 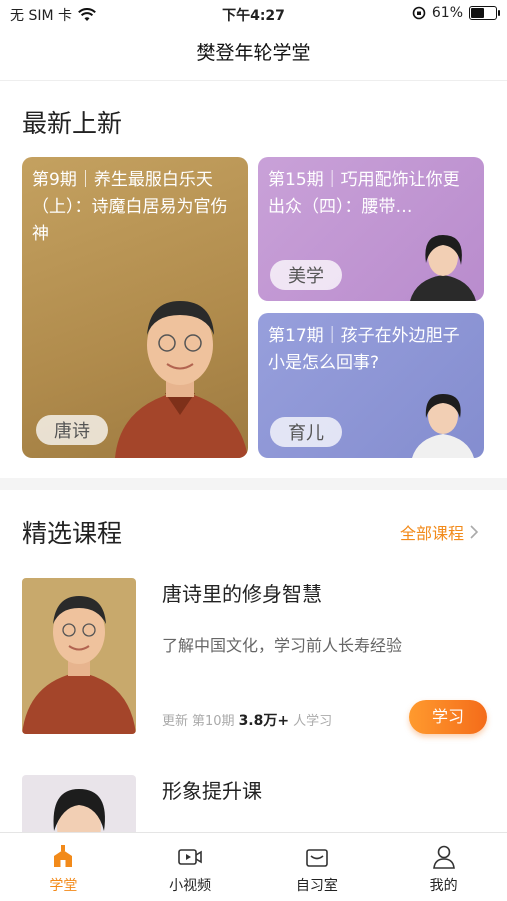 What do you see at coordinates (447, 13) in the screenshot?
I see `battery-percent: 61%` at bounding box center [447, 13].